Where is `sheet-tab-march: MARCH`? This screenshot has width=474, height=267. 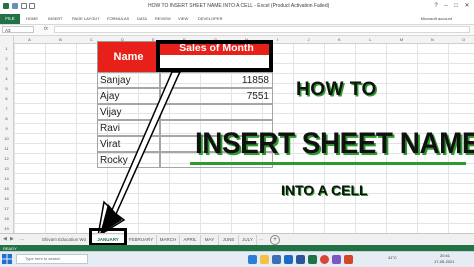
sheet-tab-march: MARCH is located at coordinates (168, 240).